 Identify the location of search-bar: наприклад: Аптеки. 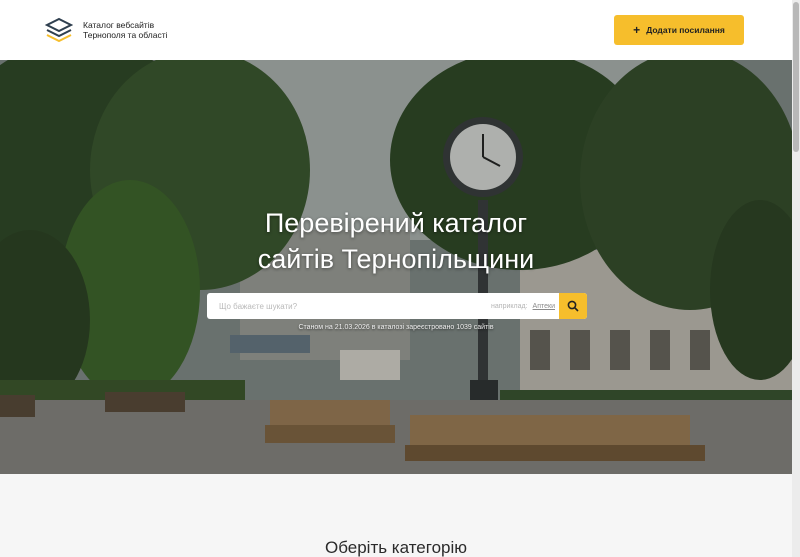
(397, 306).